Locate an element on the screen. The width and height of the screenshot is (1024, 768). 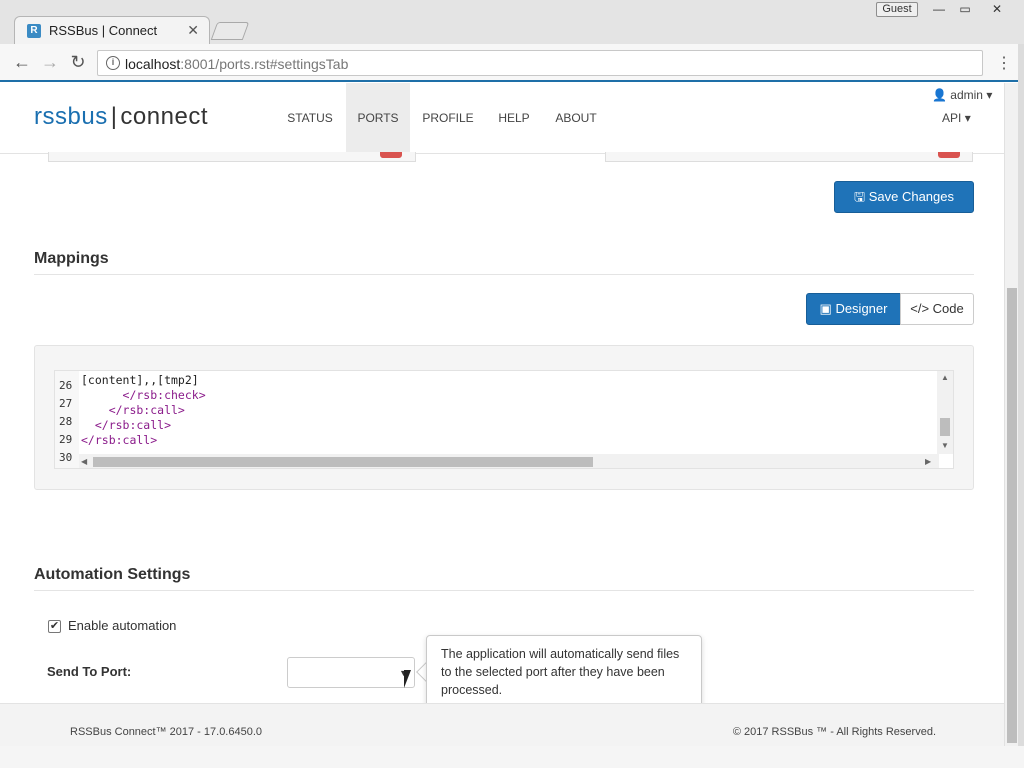
user-menu: 👤 admin ▾ is located at coordinates (962, 95).